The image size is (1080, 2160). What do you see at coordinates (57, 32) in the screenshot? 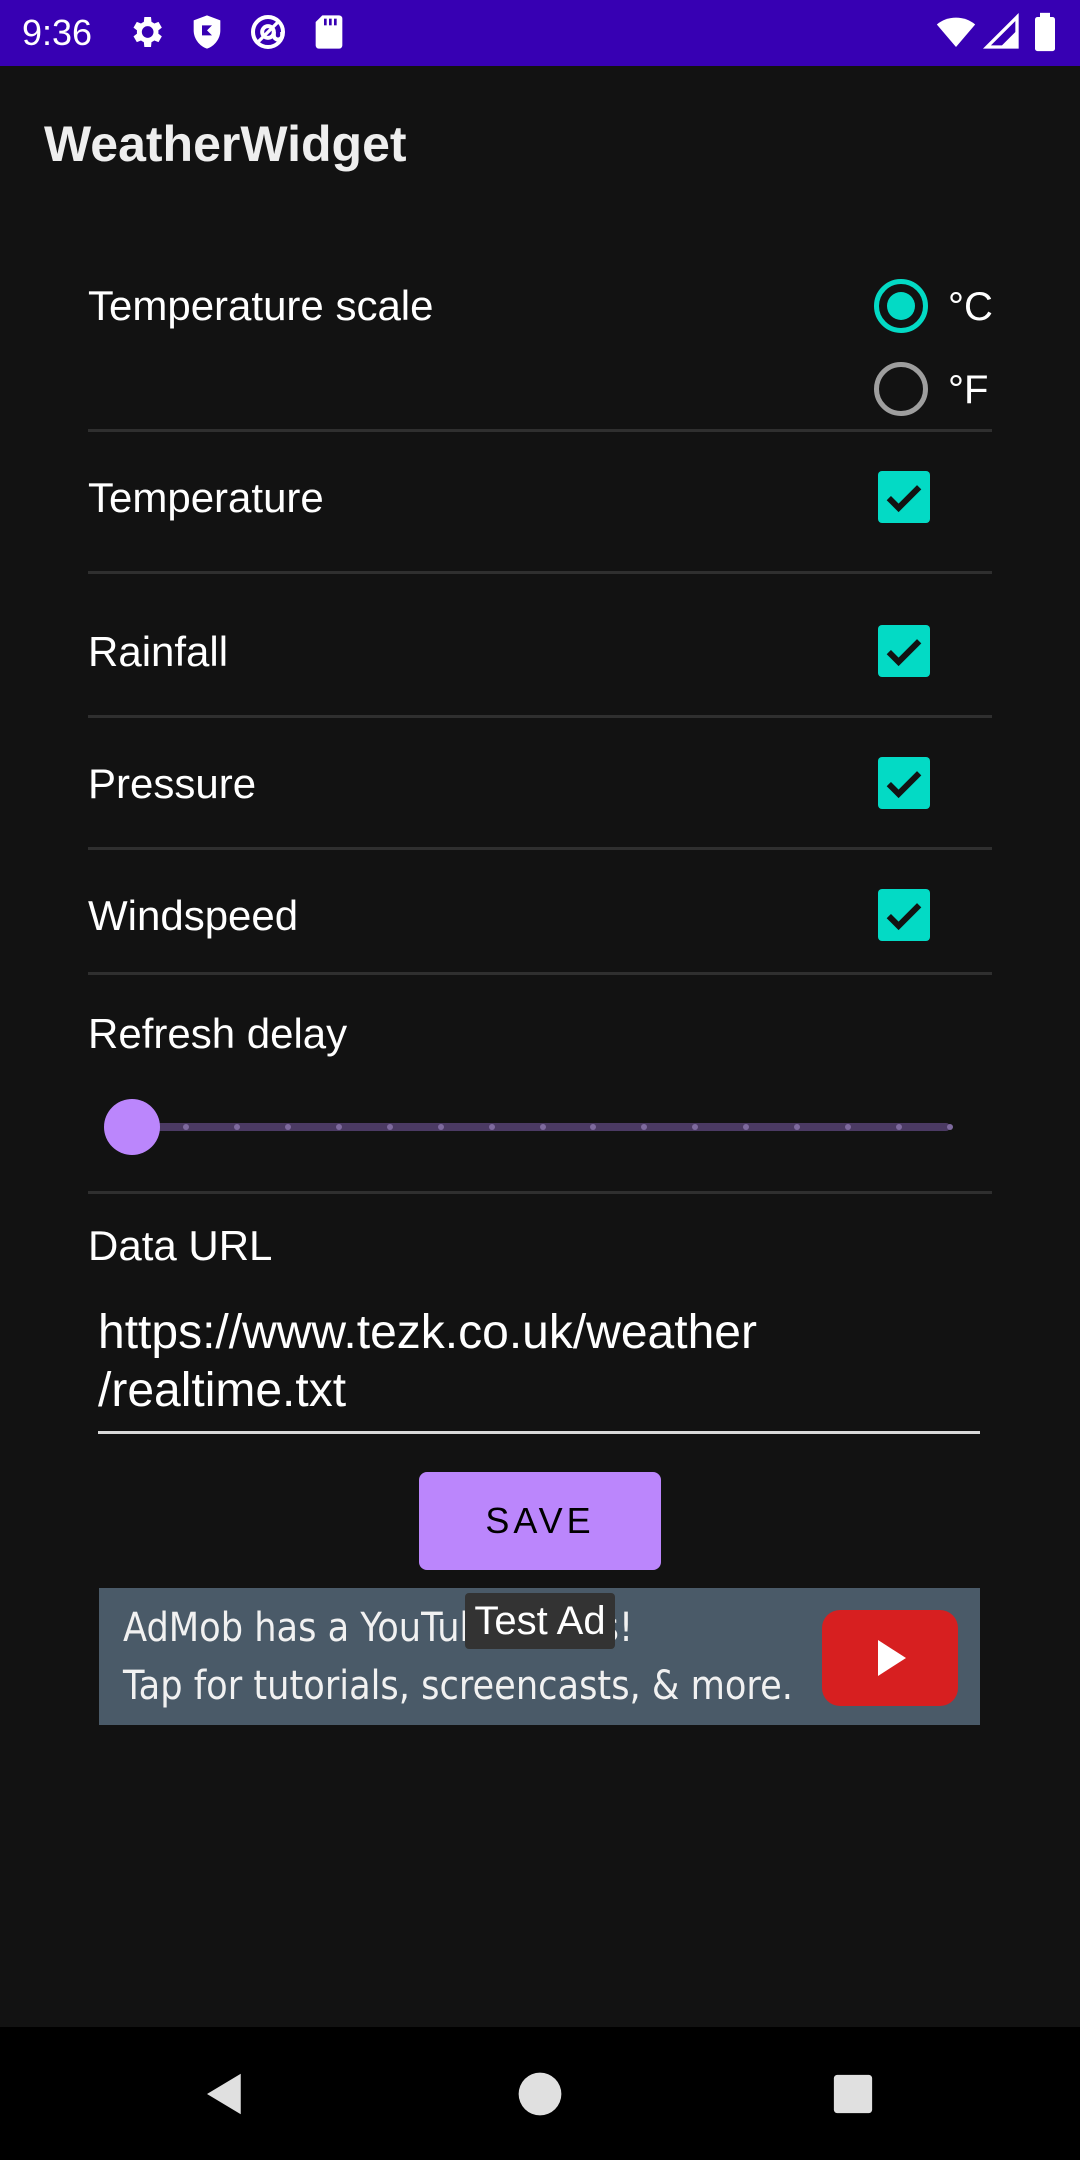
I see `status-time: 9:36` at bounding box center [57, 32].